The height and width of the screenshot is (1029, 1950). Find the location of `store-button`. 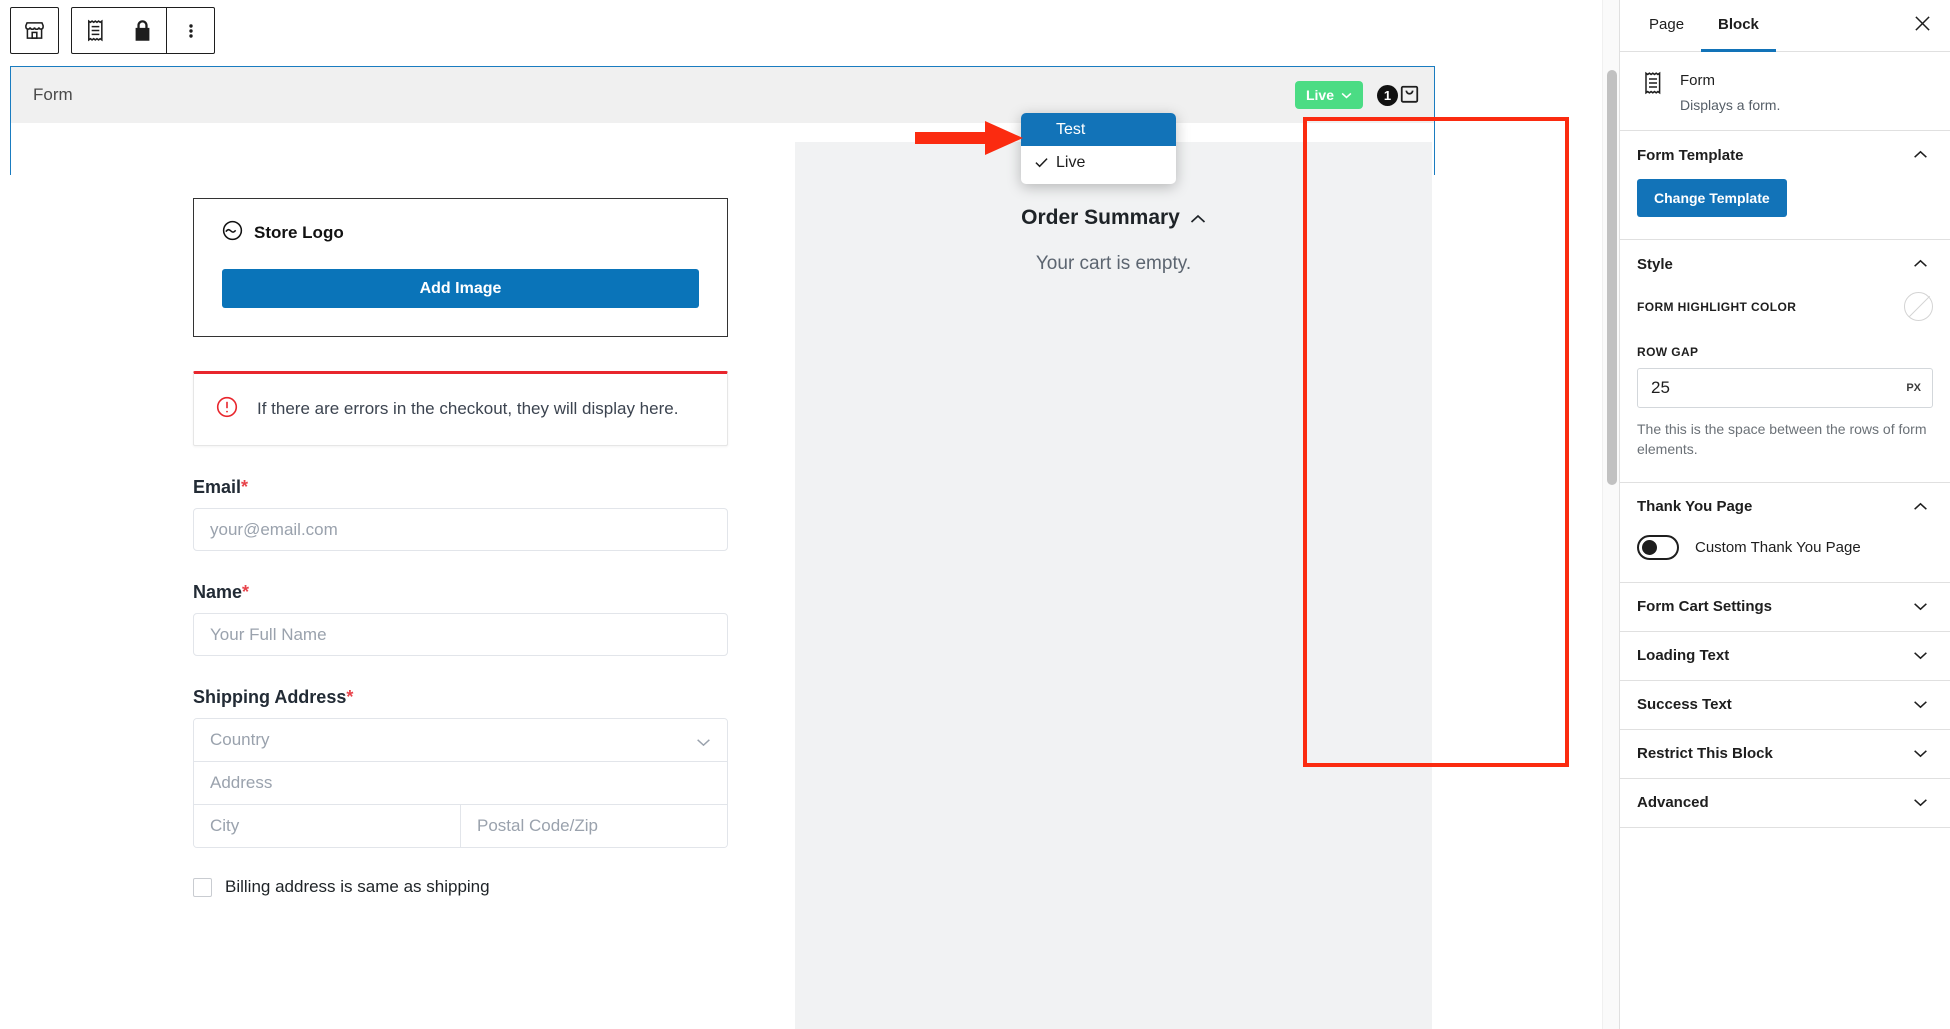

store-button is located at coordinates (34, 30).